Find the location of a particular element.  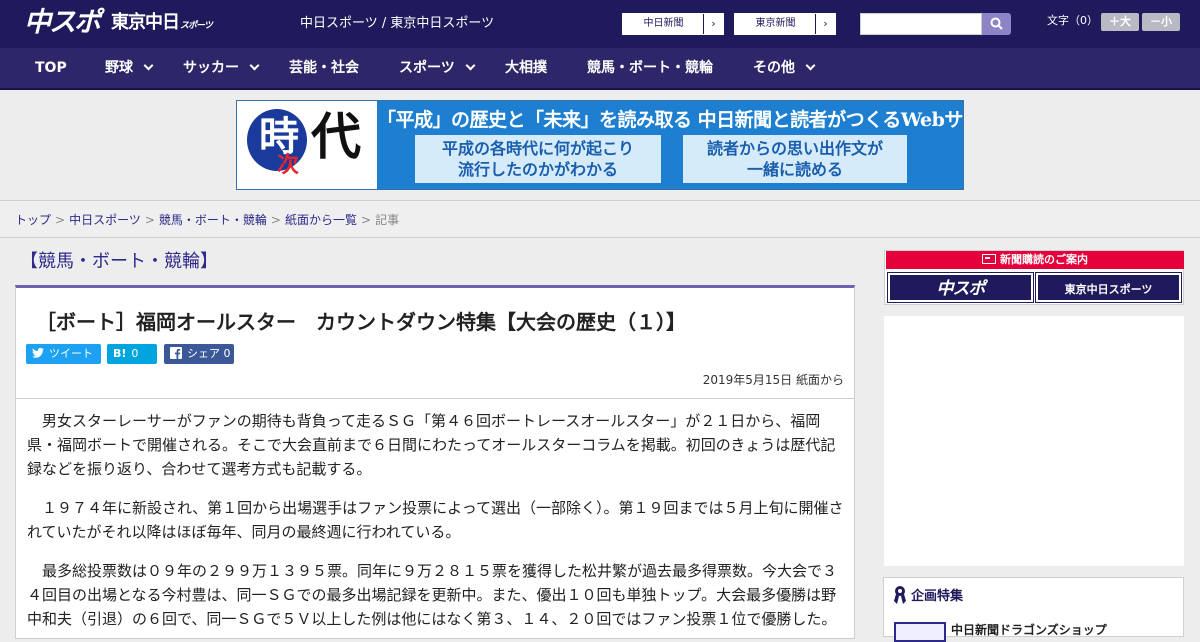

facebook-share-label: シェア is located at coordinates (203, 353).